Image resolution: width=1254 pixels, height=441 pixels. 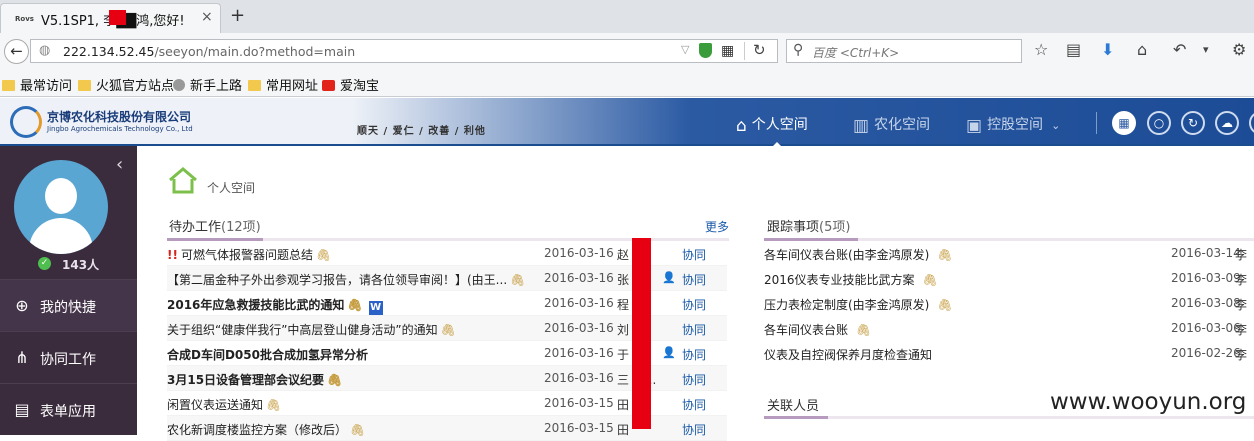 What do you see at coordinates (256, 305) in the screenshot?
I see `row-title-text: 2016年应急救援技能比武的通知` at bounding box center [256, 305].